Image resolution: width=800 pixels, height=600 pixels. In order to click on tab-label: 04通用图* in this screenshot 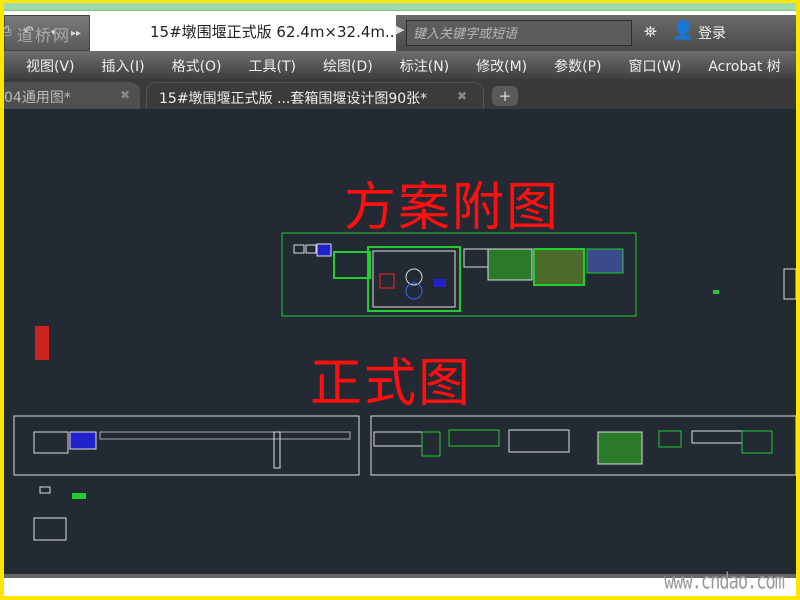, I will do `click(37, 98)`.